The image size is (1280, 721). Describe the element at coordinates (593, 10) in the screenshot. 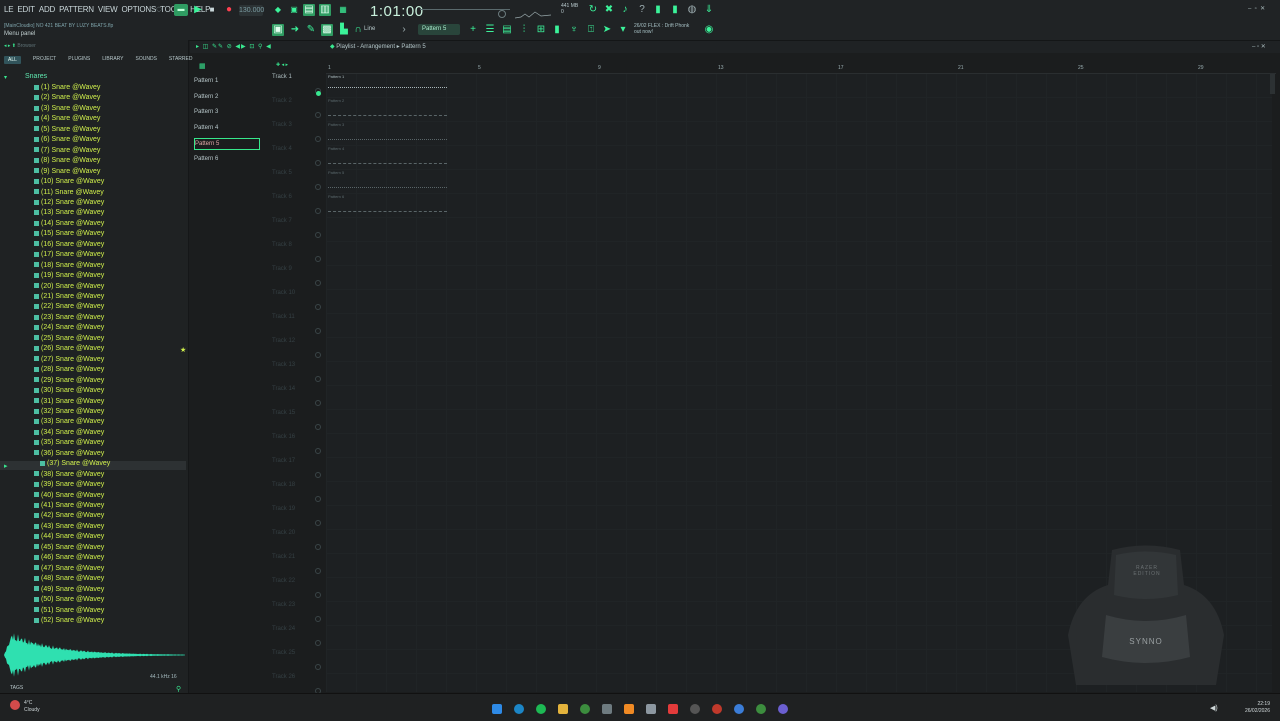

I see `undo-icon: ↻` at that location.